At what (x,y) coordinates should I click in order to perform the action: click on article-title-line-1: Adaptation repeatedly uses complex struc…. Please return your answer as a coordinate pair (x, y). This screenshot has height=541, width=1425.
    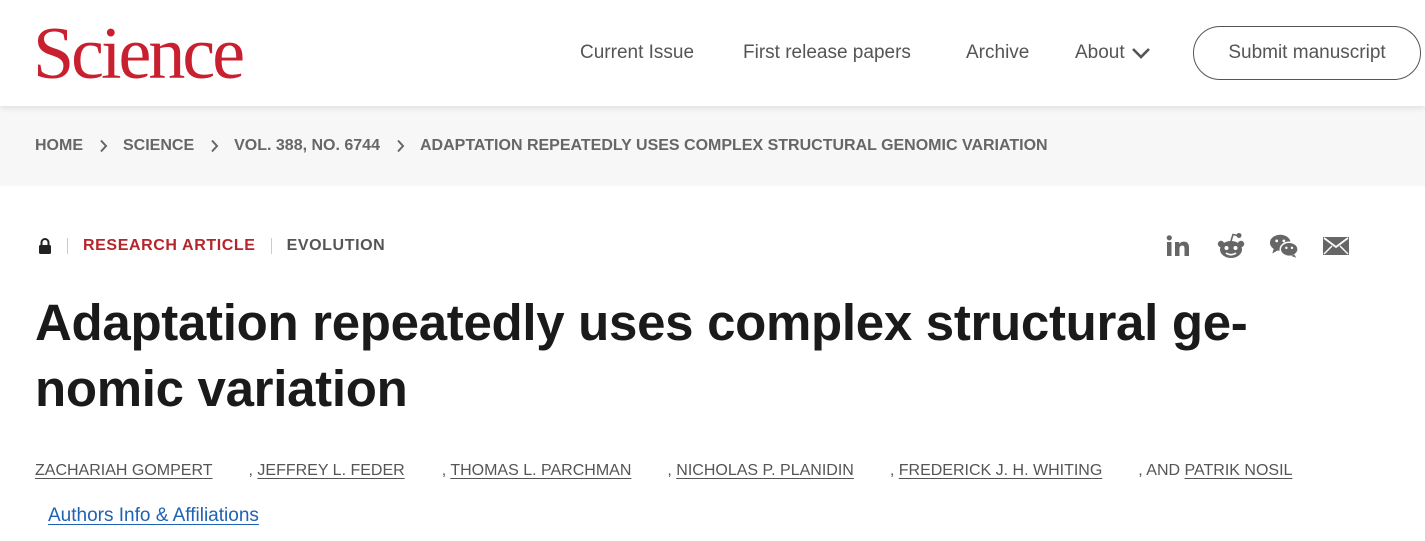
    Looking at the image, I should click on (641, 322).